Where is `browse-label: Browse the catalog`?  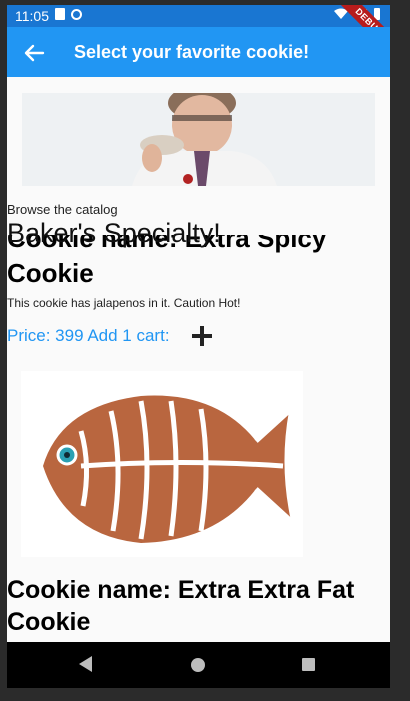 browse-label: Browse the catalog is located at coordinates (62, 209).